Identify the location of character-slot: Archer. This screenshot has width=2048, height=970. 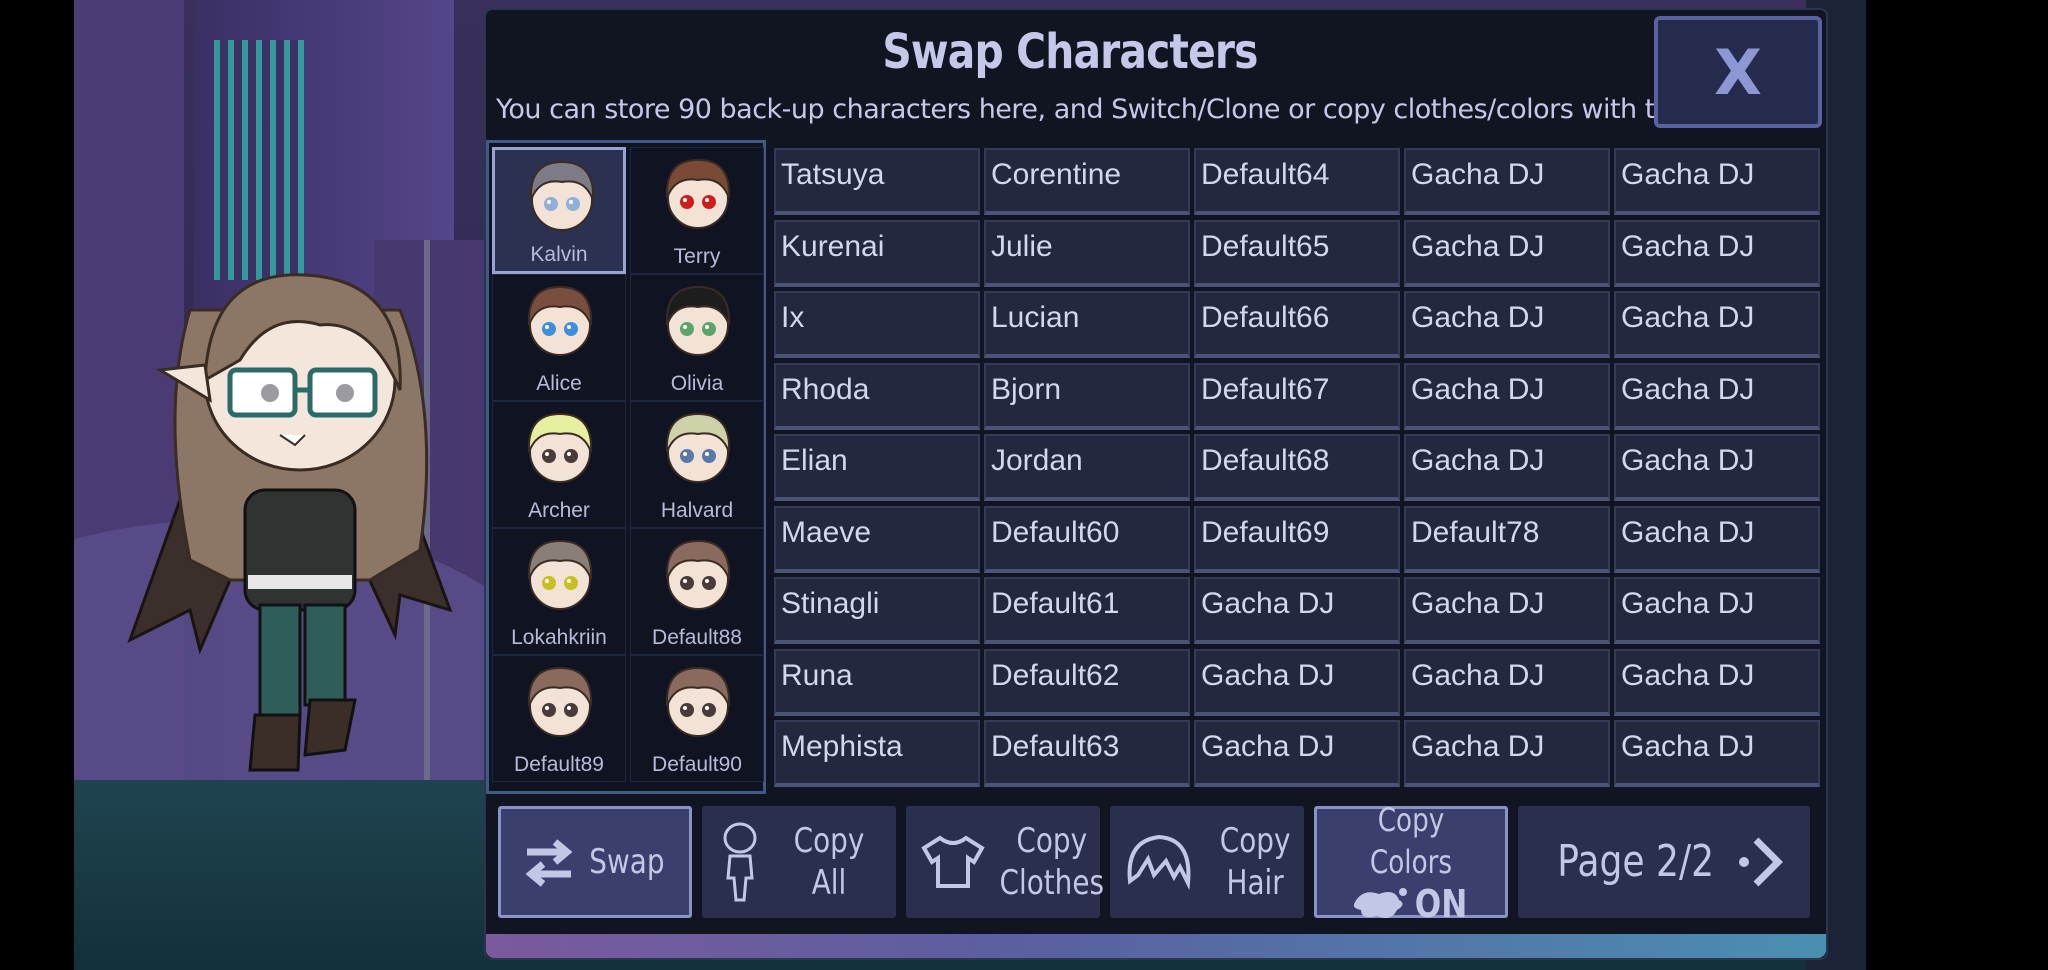
(559, 464).